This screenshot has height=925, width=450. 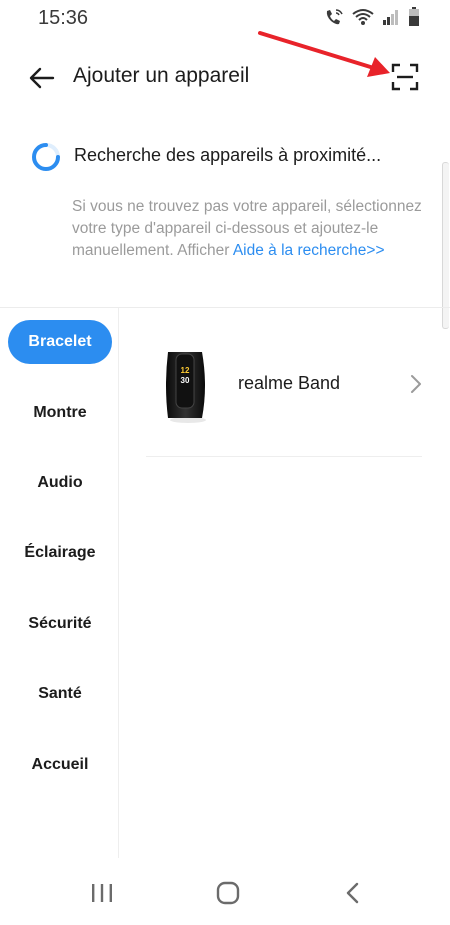 What do you see at coordinates (118, 583) in the screenshot?
I see `category-separator` at bounding box center [118, 583].